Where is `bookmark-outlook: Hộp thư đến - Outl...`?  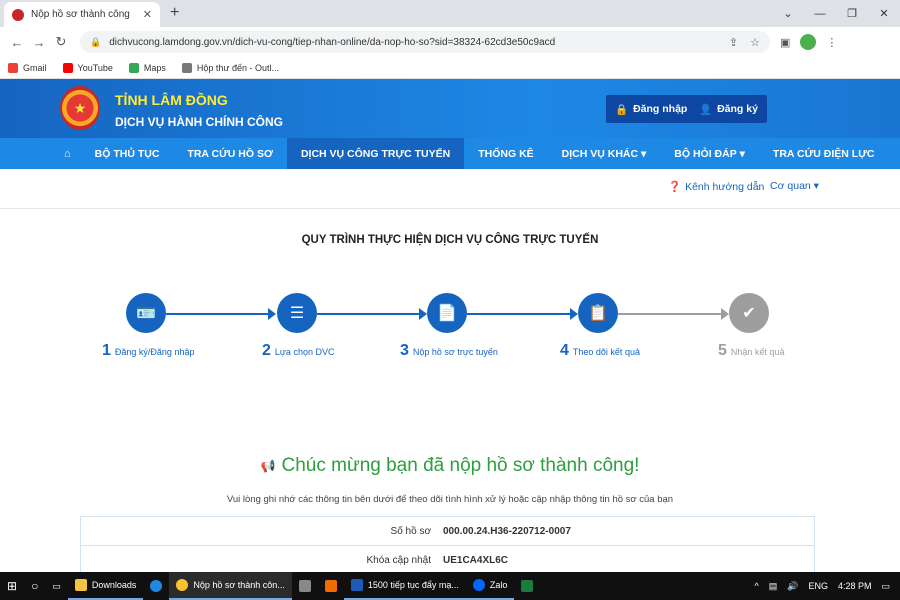 bookmark-outlook: Hộp thư đến - Outl... is located at coordinates (230, 67).